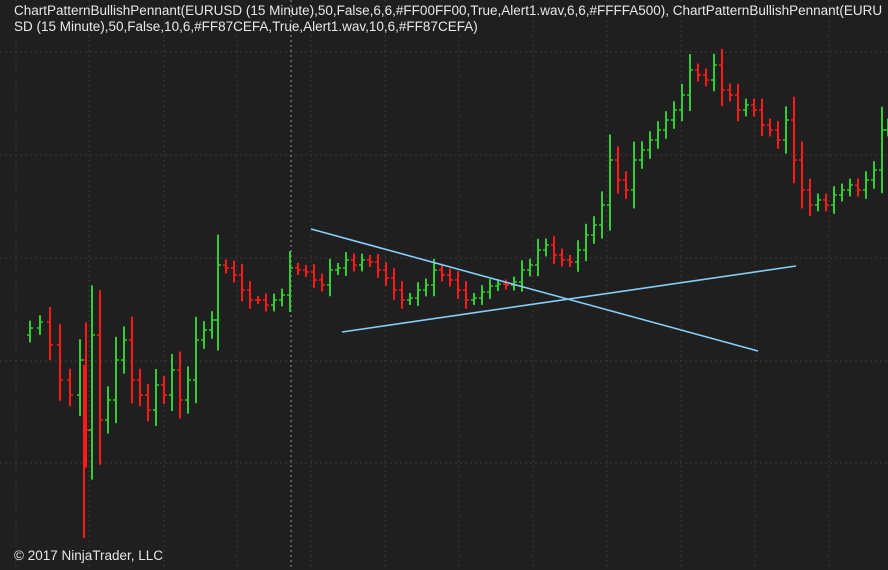 Image resolution: width=888 pixels, height=570 pixels. I want to click on copyright-text: © 2017 NinjaTrader, LLC, so click(89, 555).